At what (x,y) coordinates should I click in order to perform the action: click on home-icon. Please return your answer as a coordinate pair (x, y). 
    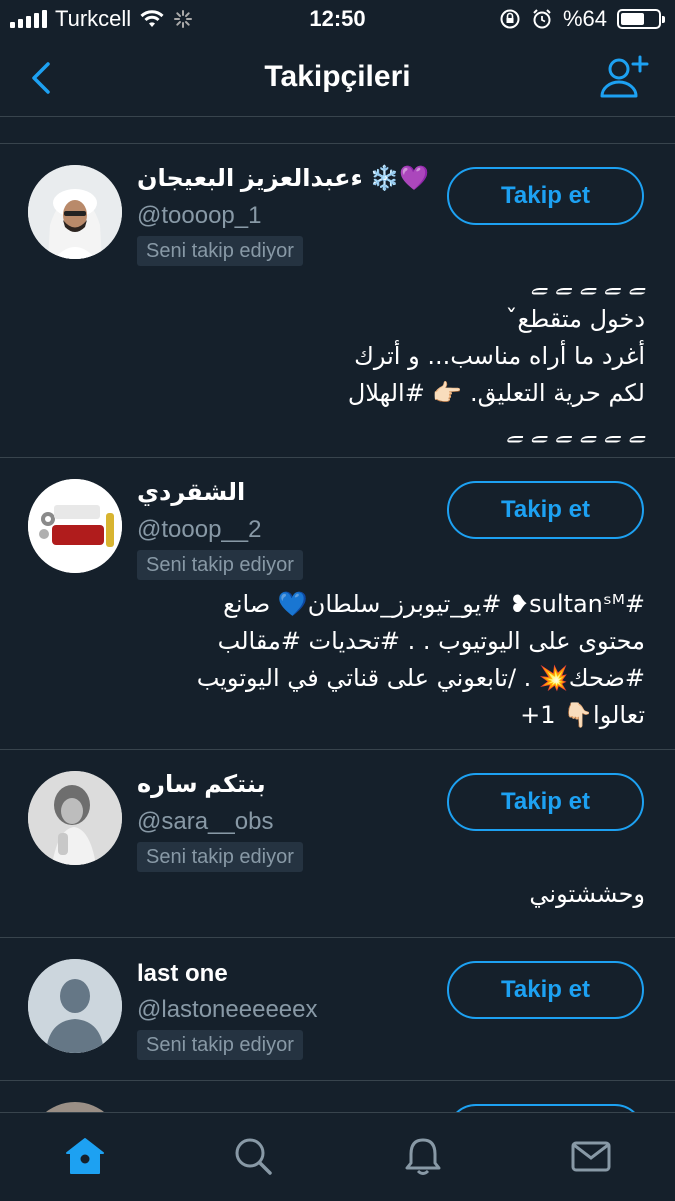
    Looking at the image, I should click on (85, 1156).